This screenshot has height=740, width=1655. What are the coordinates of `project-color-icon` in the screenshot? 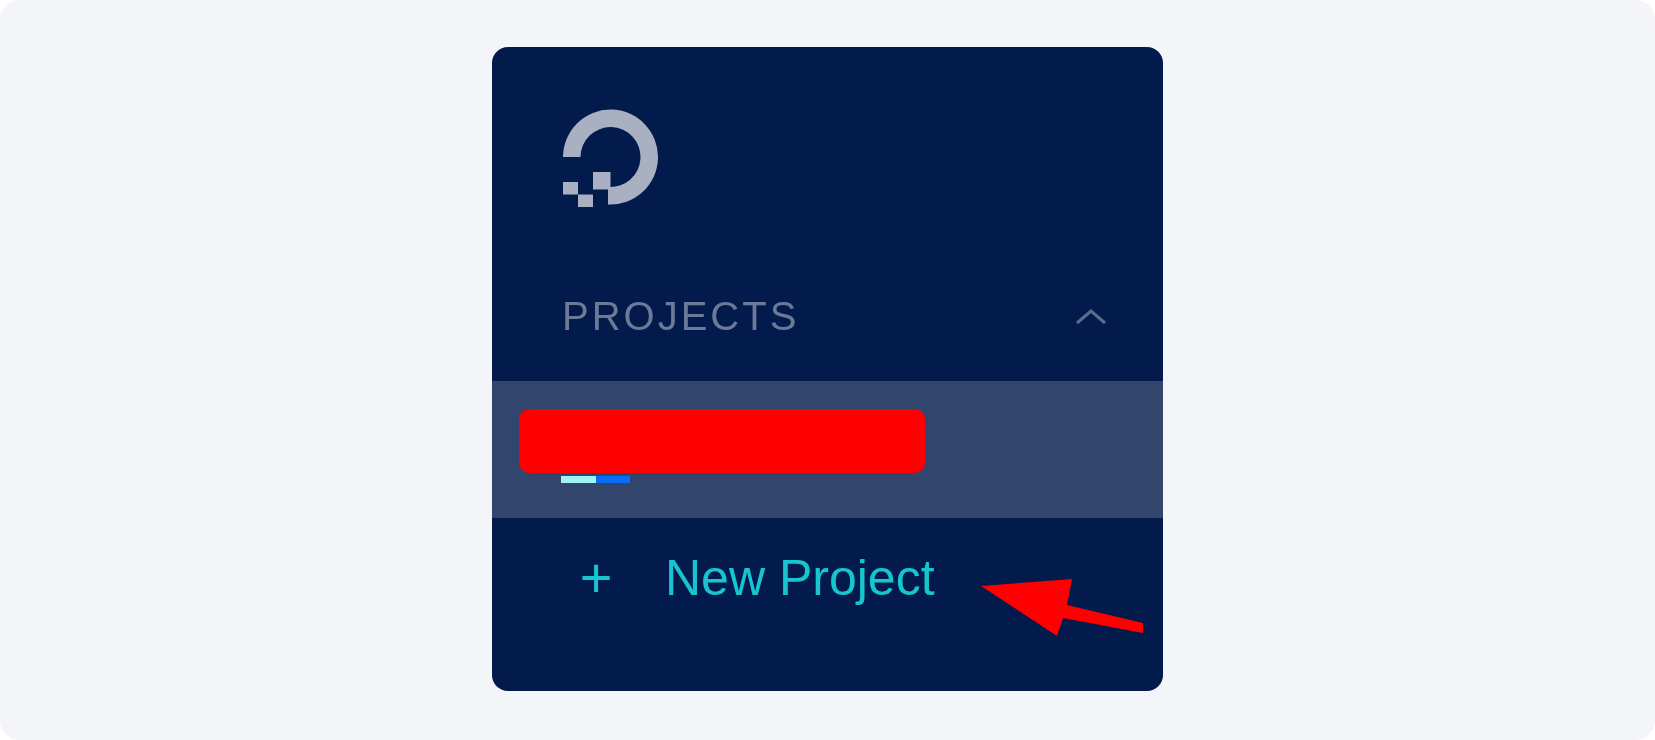 It's located at (595, 479).